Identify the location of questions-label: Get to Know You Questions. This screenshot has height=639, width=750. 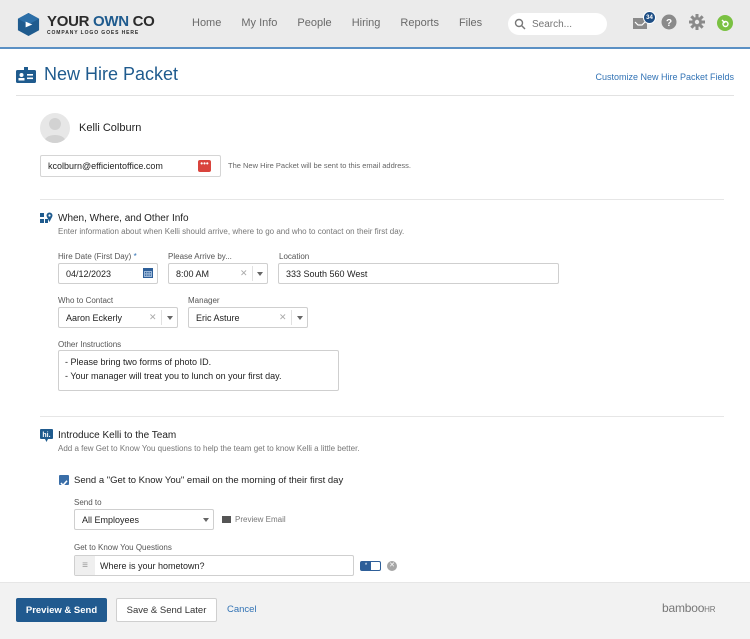
(123, 547).